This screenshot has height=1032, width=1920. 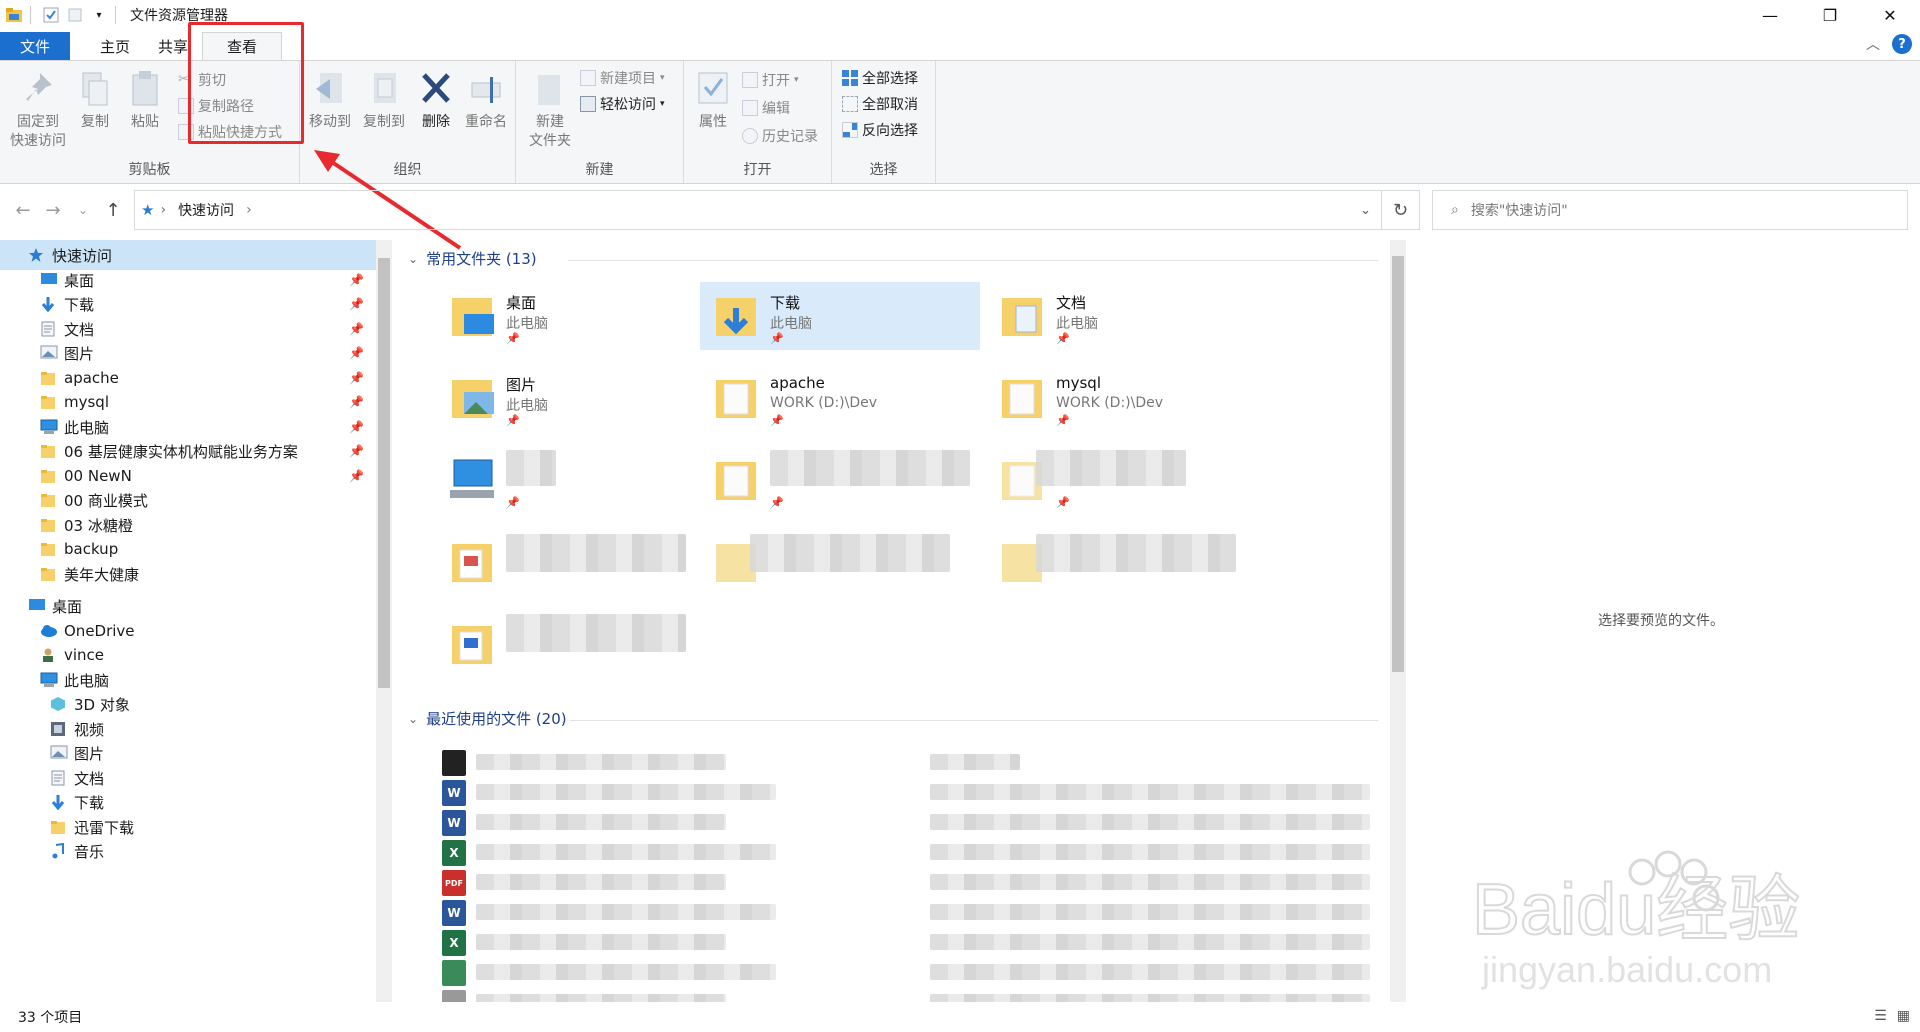 What do you see at coordinates (880, 130) in the screenshot?
I see `invert-selection-button: 反向选择` at bounding box center [880, 130].